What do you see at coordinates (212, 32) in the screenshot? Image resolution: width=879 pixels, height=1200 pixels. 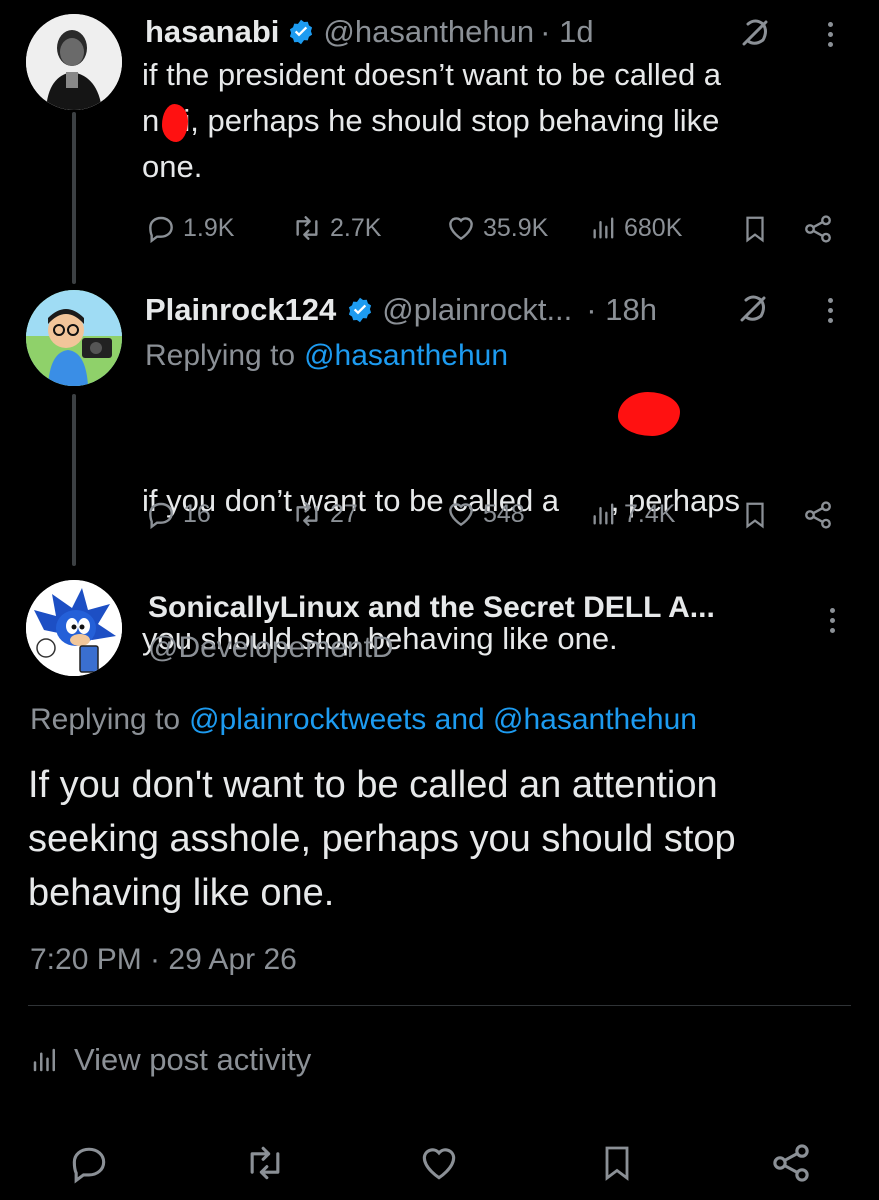 I see `author-name: hasanabi` at bounding box center [212, 32].